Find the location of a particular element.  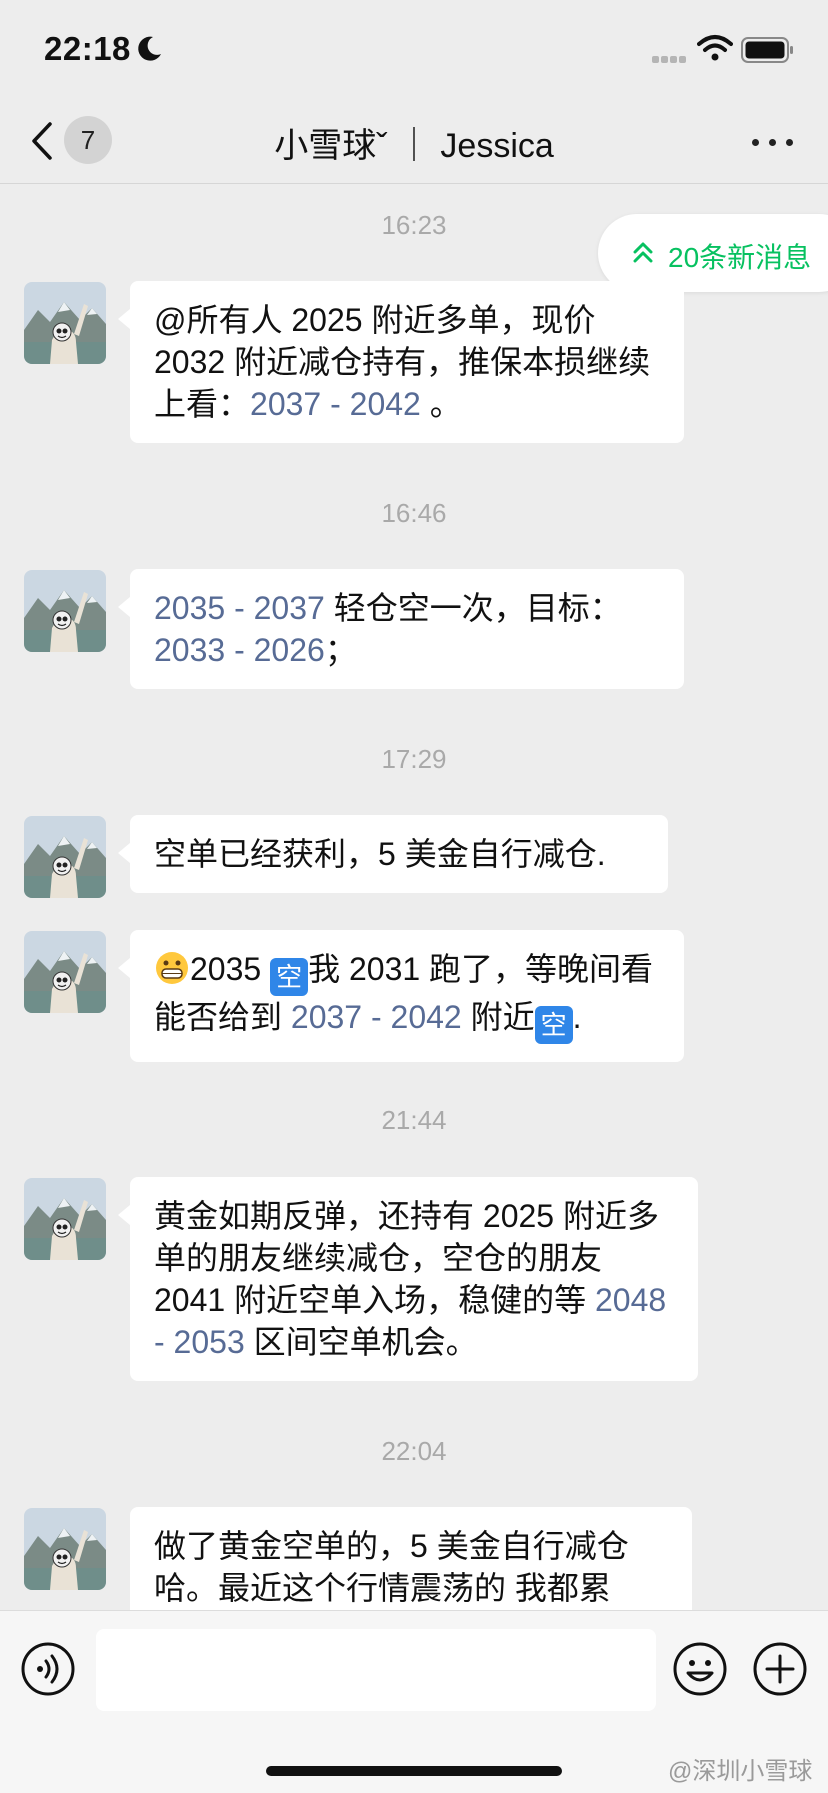

message-text: 轻仓空一次，目标： is located at coordinates (473, 608).